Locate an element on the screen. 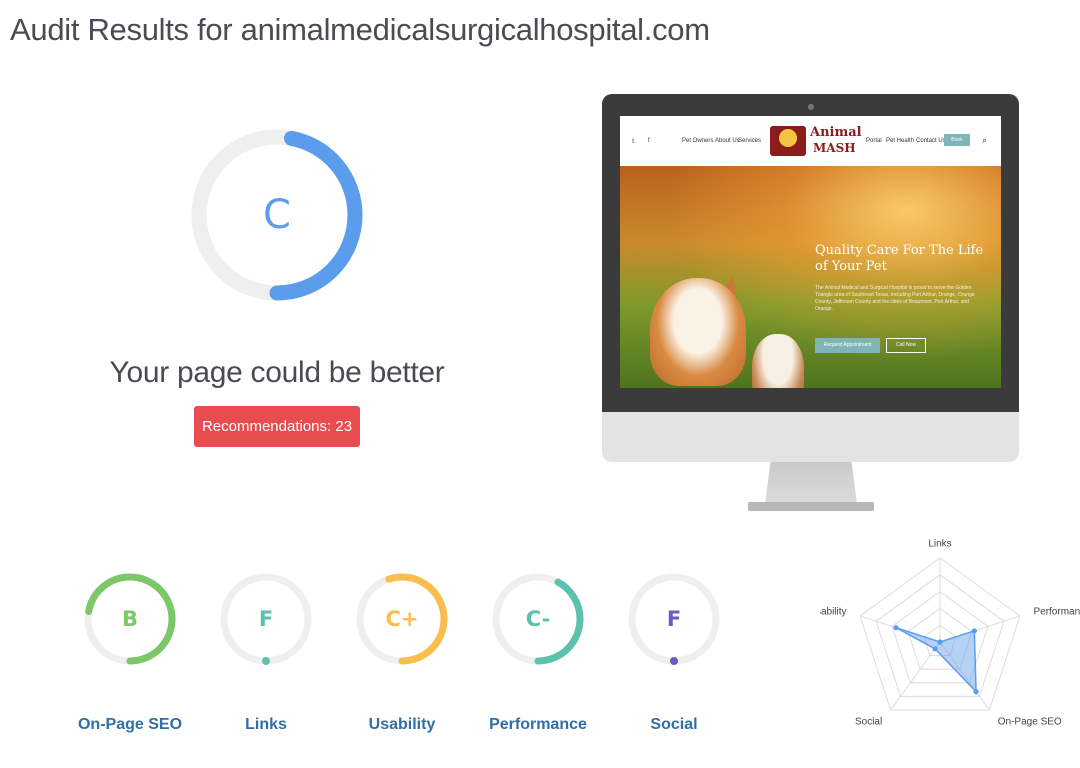  twitter-icon: 𝕥 is located at coordinates (633, 142).